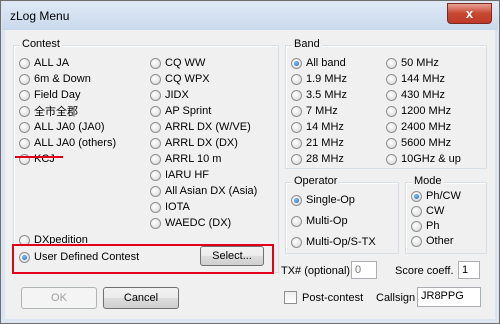 This screenshot has width=500, height=324. Describe the element at coordinates (170, 207) in the screenshot. I see `contest-radio-right-9: IOTA` at that location.